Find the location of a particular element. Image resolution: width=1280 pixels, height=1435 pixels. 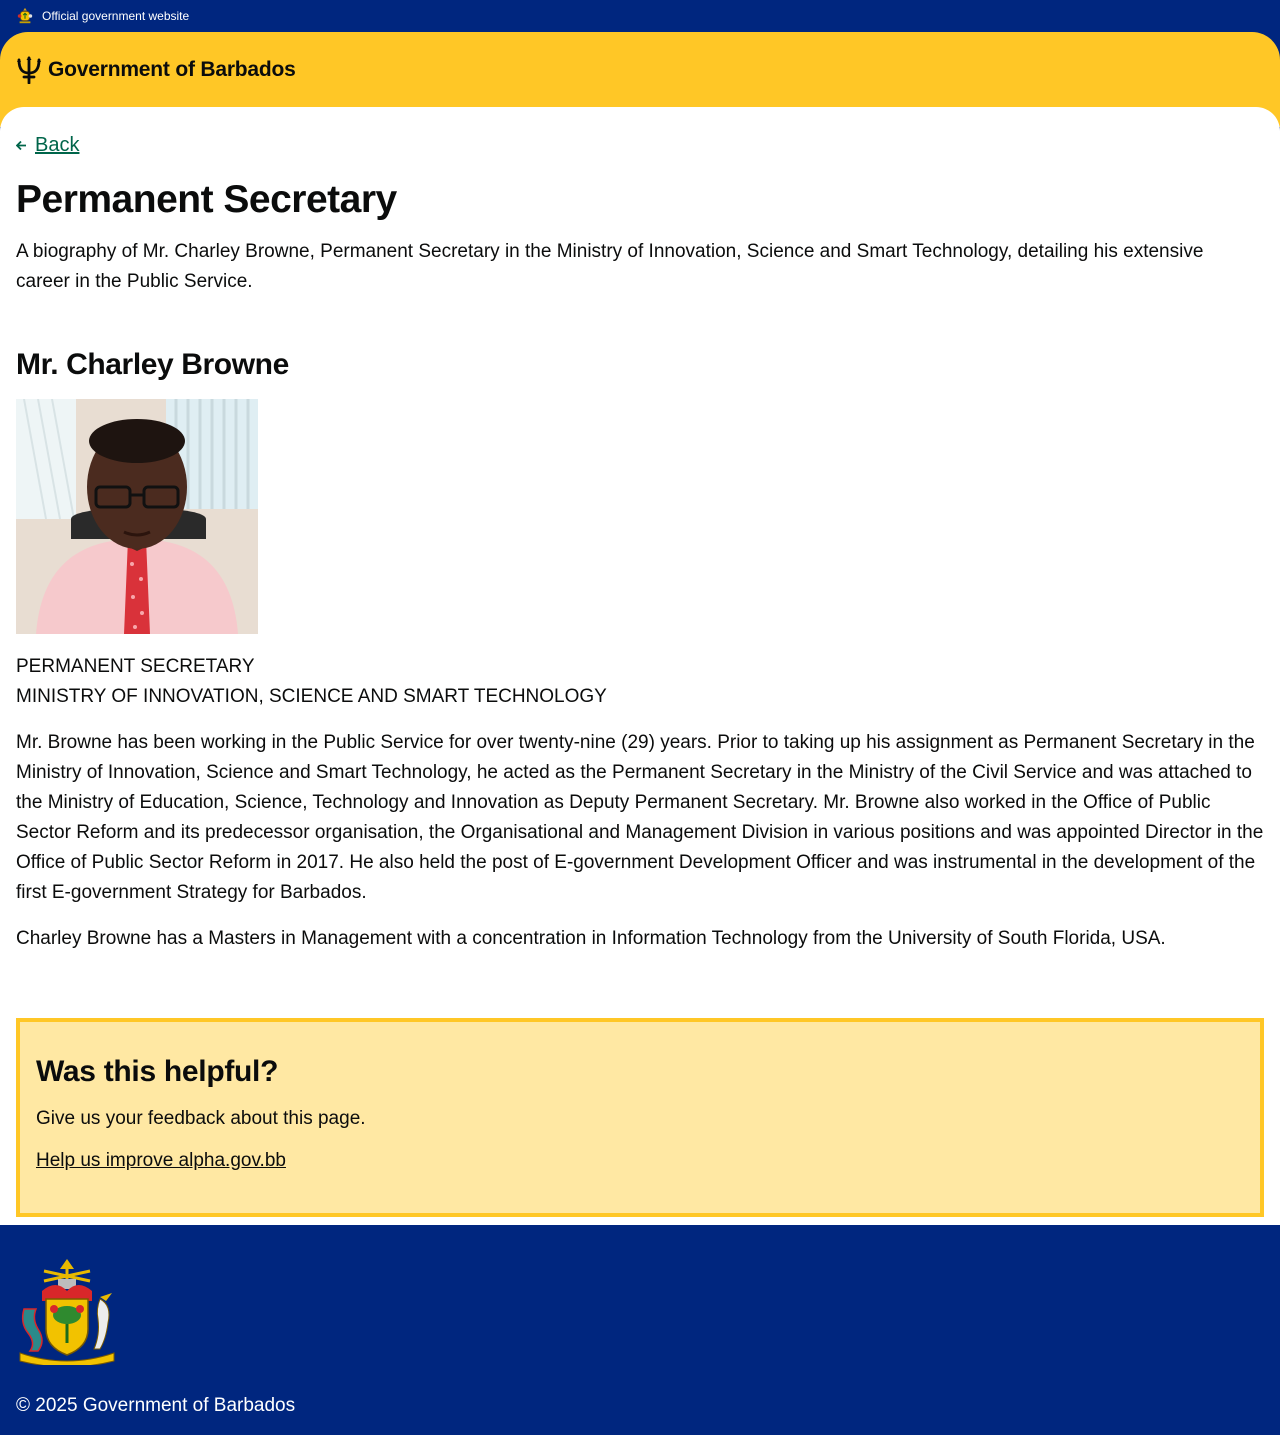

role-title: PERMANENT SECRETARY is located at coordinates (135, 666).